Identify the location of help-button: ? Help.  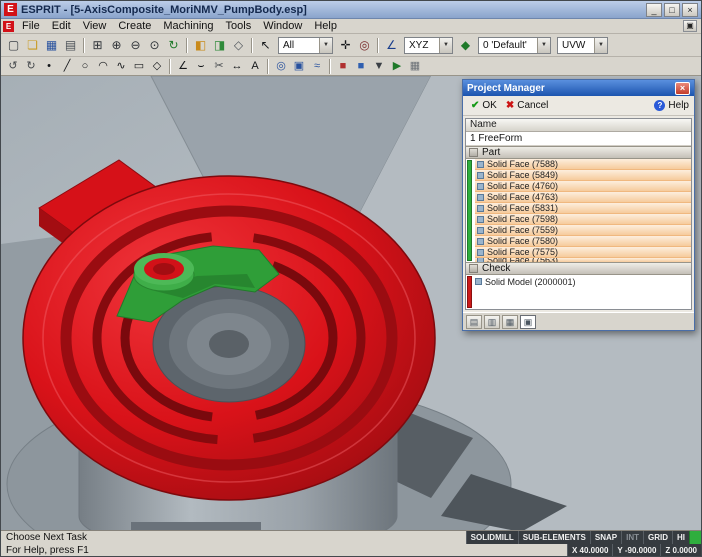
(671, 105).